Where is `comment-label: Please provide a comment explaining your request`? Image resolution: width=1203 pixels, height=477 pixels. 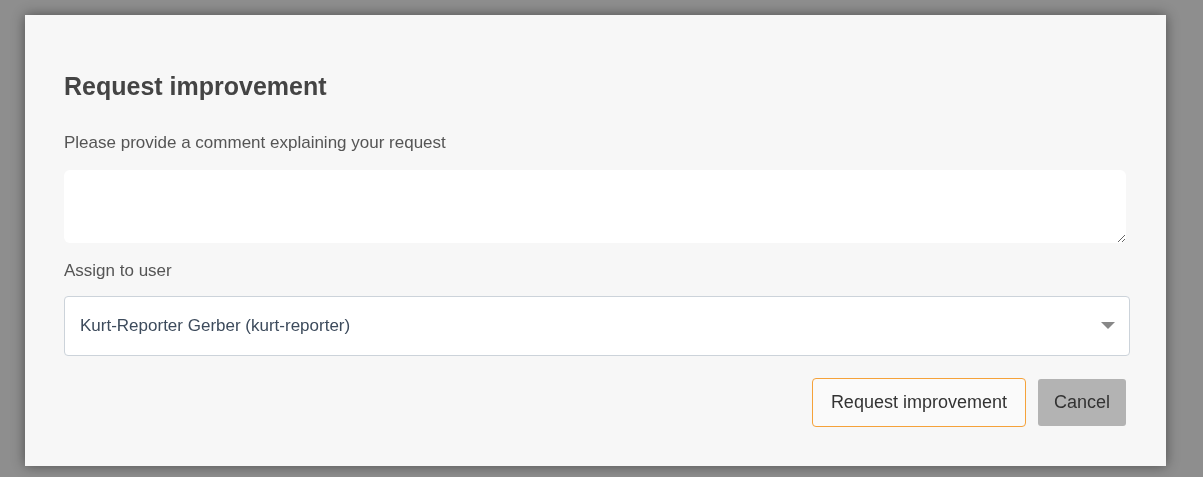 comment-label: Please provide a comment explaining your request is located at coordinates (255, 143).